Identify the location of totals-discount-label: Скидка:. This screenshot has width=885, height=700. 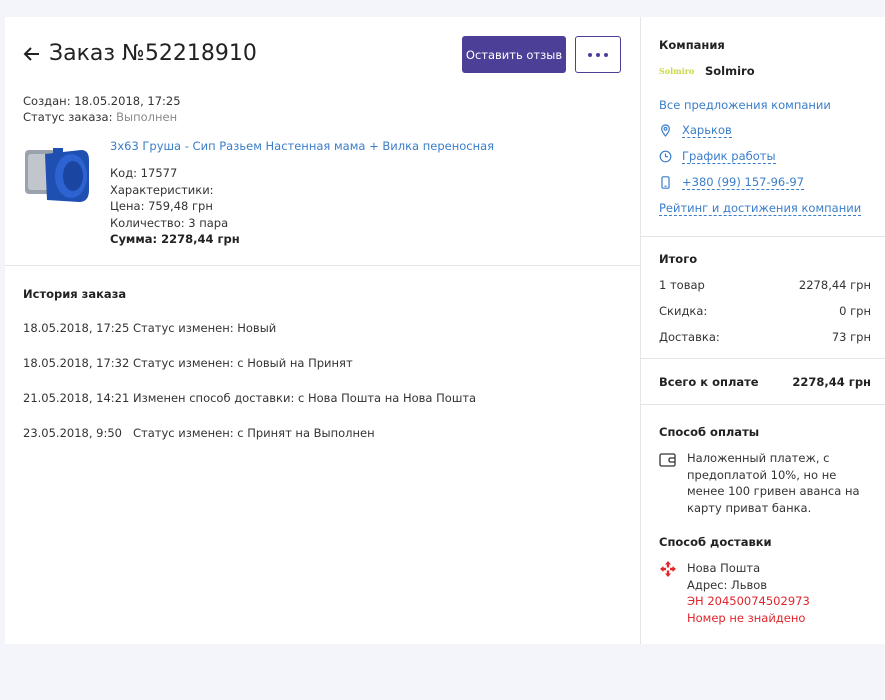
(683, 311).